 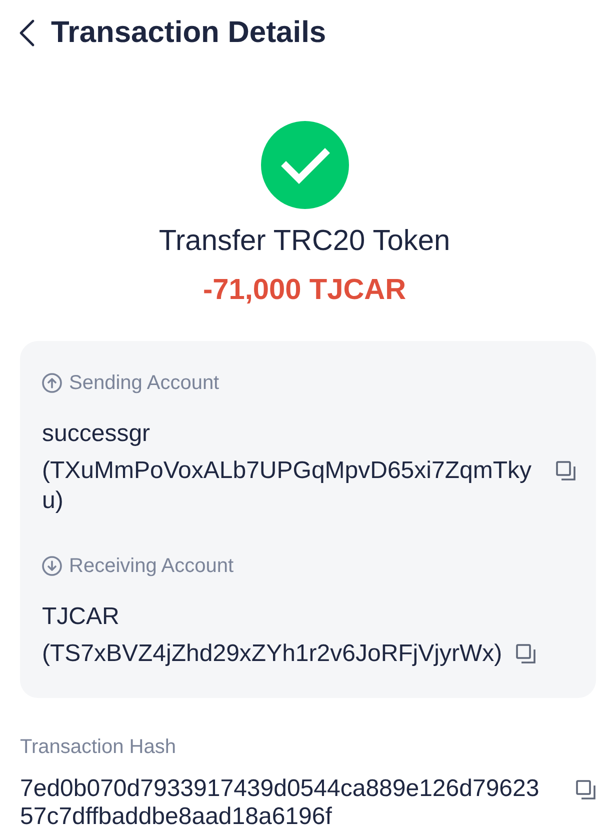 What do you see at coordinates (304, 290) in the screenshot?
I see `transaction-amount: -71,000 TJCAR` at bounding box center [304, 290].